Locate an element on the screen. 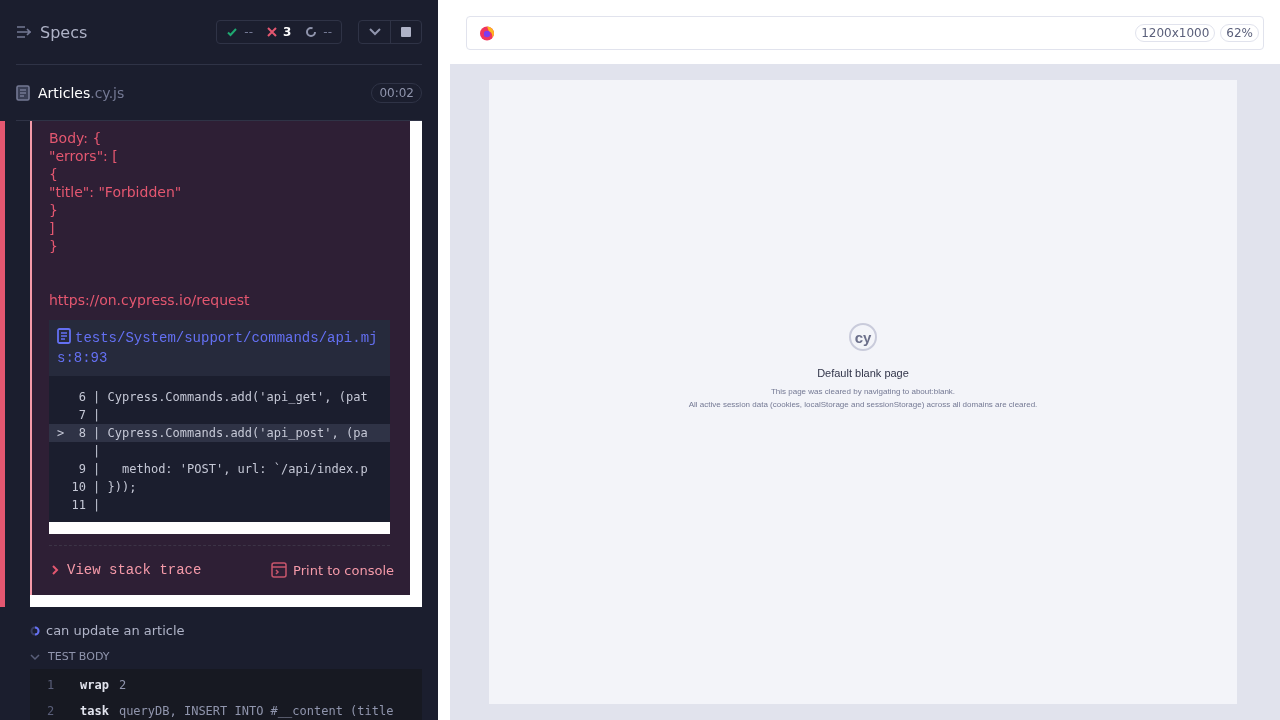  print-to-console-button: Print to console is located at coordinates (332, 570).